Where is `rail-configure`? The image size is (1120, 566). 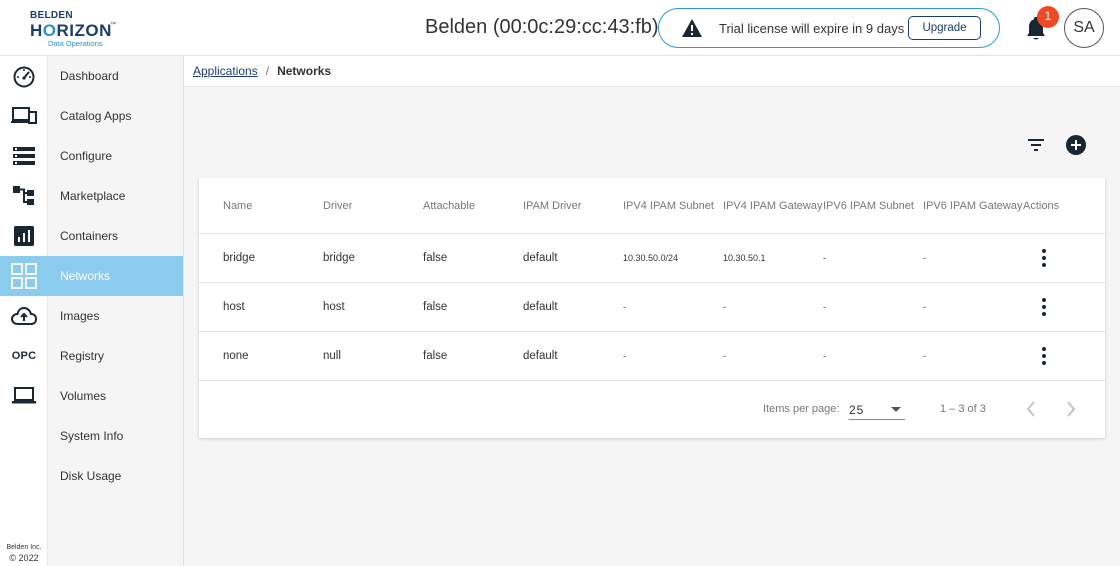
rail-configure is located at coordinates (24, 156).